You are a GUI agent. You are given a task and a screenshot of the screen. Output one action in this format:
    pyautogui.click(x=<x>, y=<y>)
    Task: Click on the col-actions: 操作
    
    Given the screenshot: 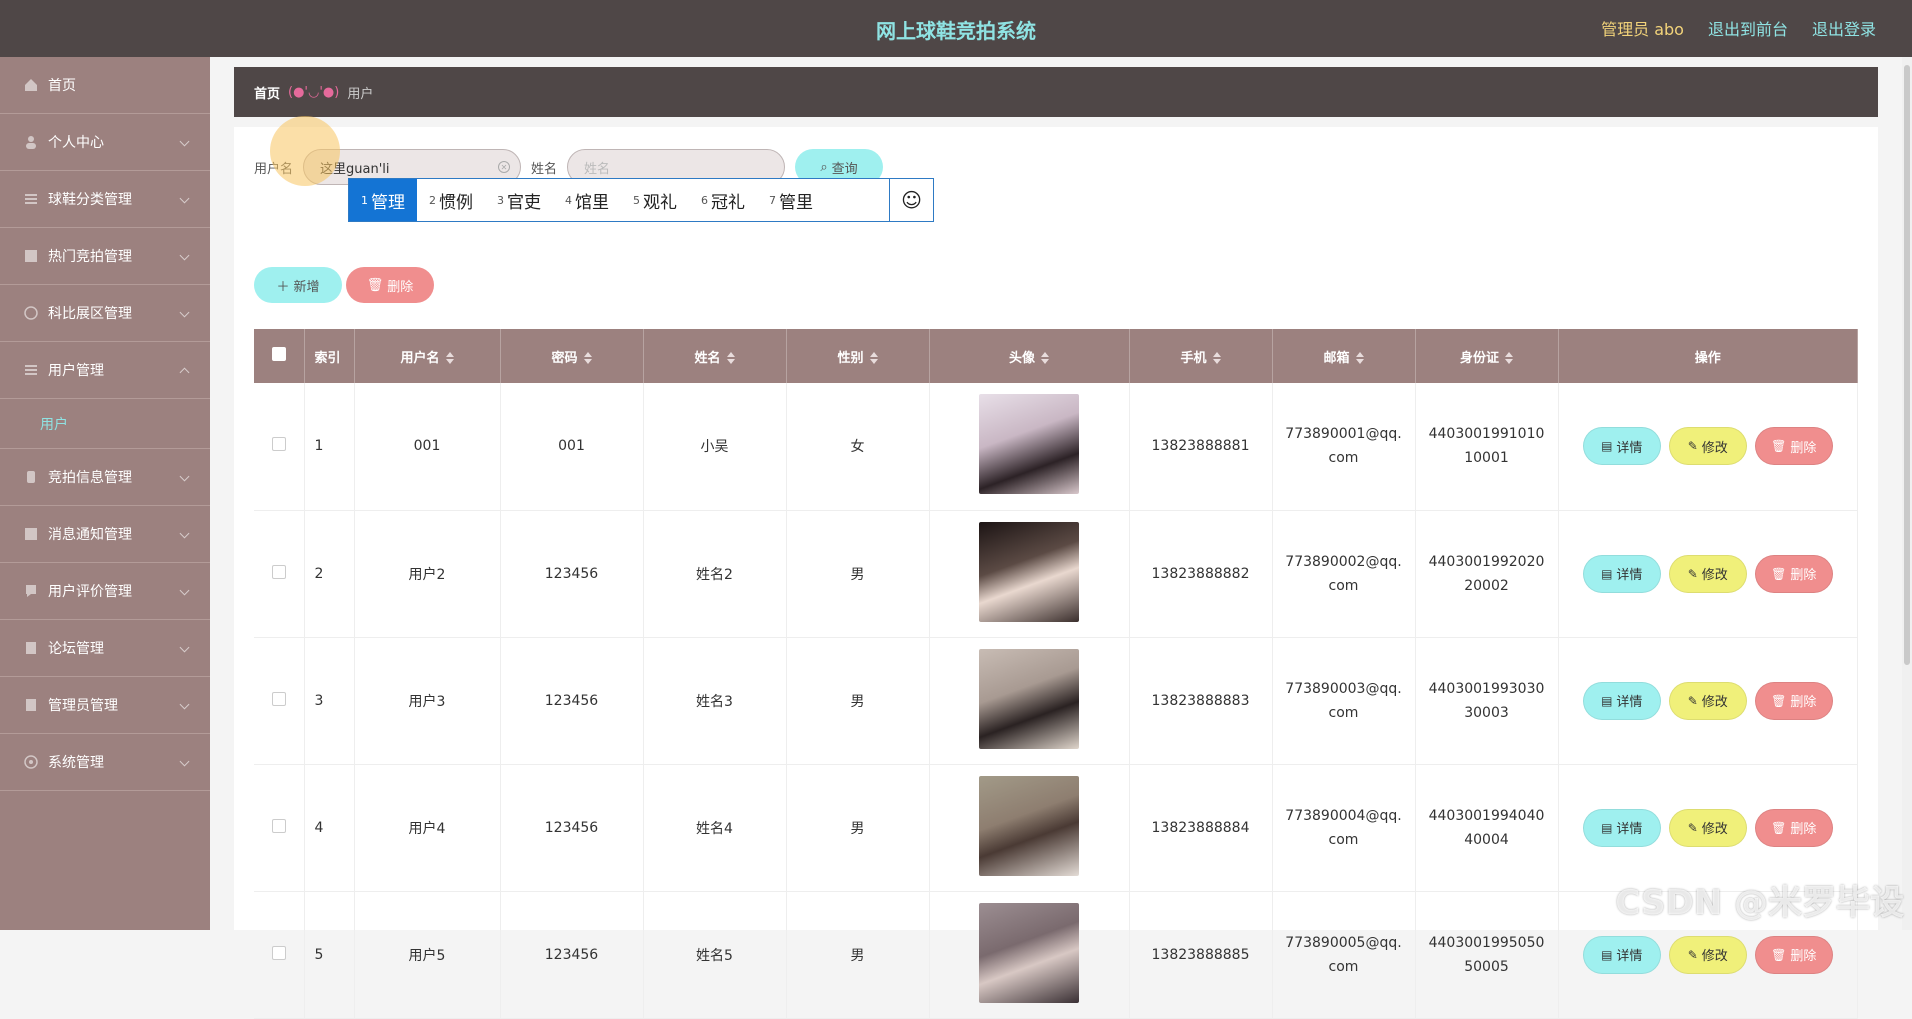 What is the action you would take?
    pyautogui.click(x=1708, y=356)
    